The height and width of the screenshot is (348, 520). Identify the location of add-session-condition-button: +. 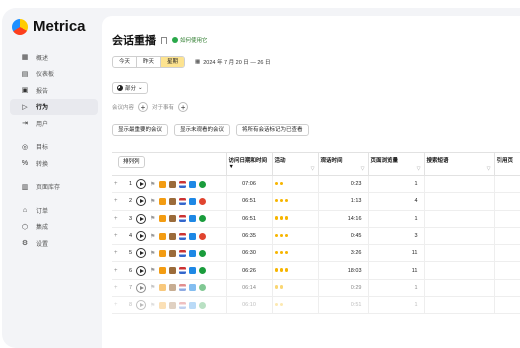
(143, 107).